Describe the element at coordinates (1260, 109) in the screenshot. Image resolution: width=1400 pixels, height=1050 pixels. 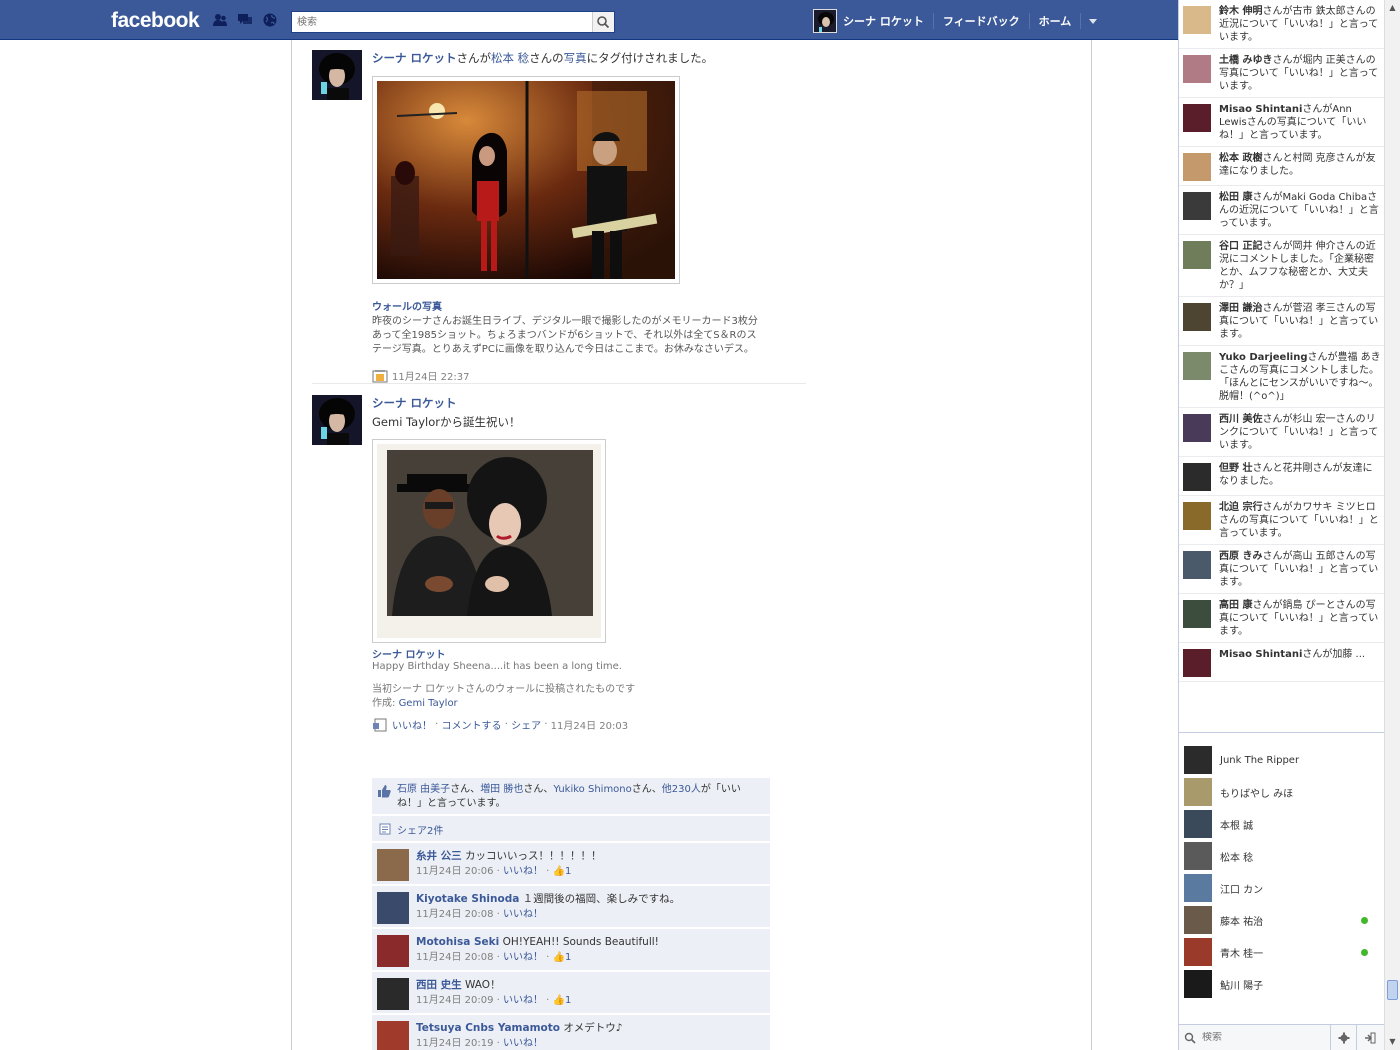
I see `ticker-actor: Misao Shintani` at that location.